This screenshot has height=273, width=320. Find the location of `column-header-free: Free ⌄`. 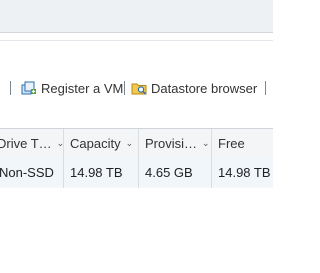

column-header-free: Free ⌄ is located at coordinates (242, 143).